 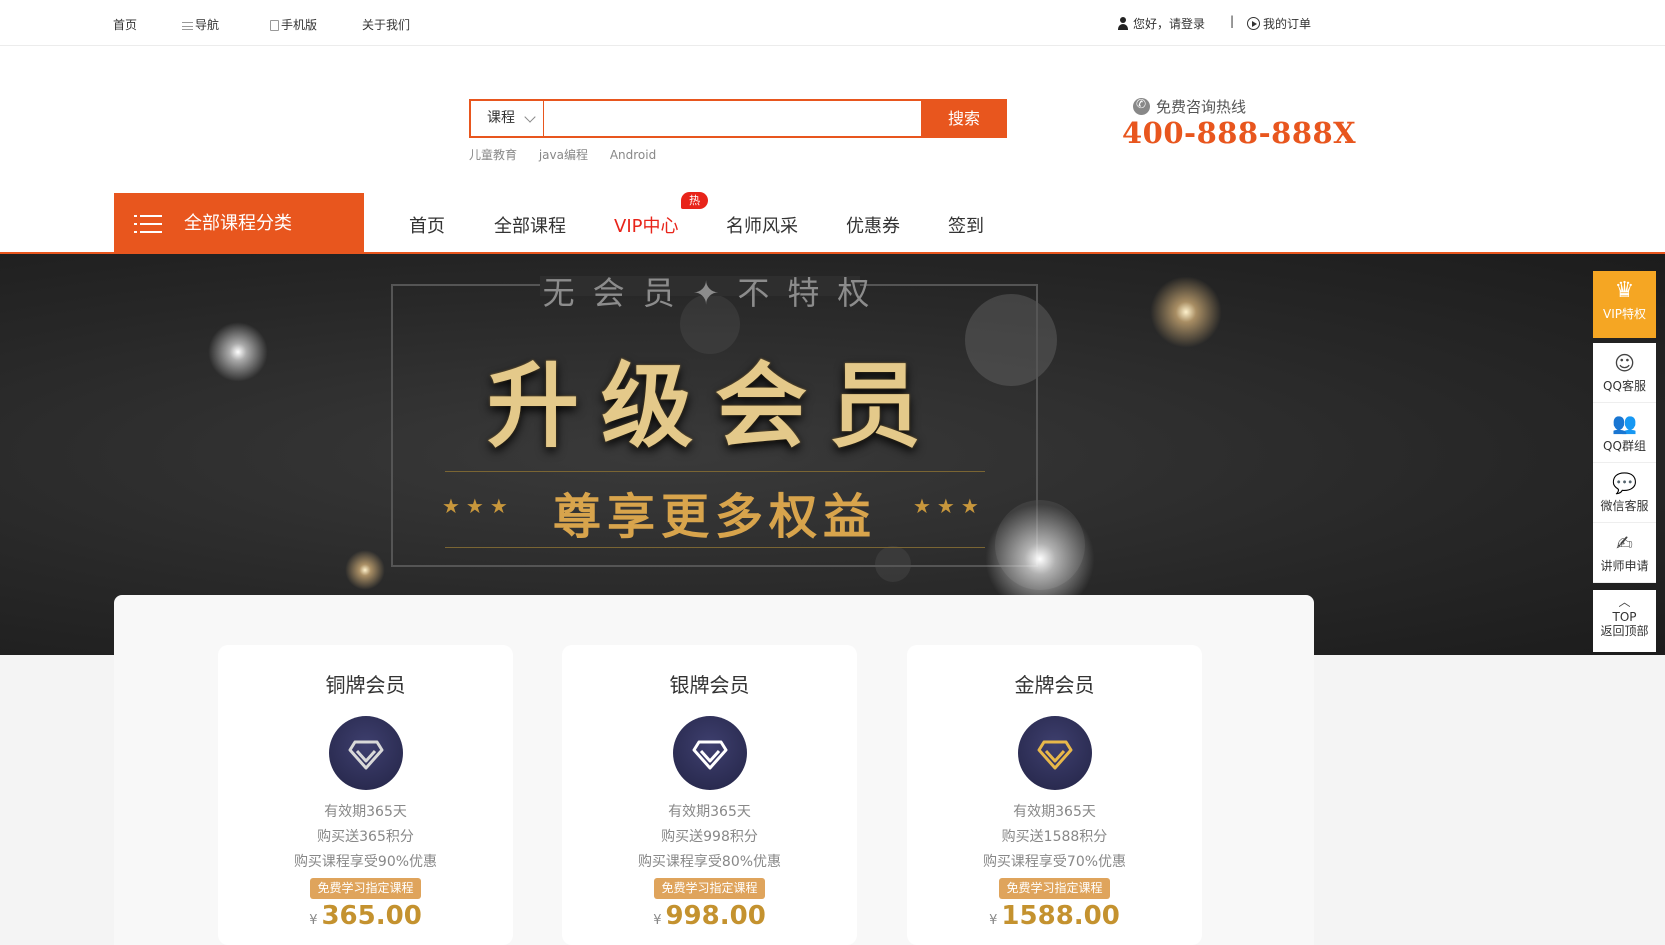 What do you see at coordinates (371, 916) in the screenshot?
I see `plan-price-value: 365.00` at bounding box center [371, 916].